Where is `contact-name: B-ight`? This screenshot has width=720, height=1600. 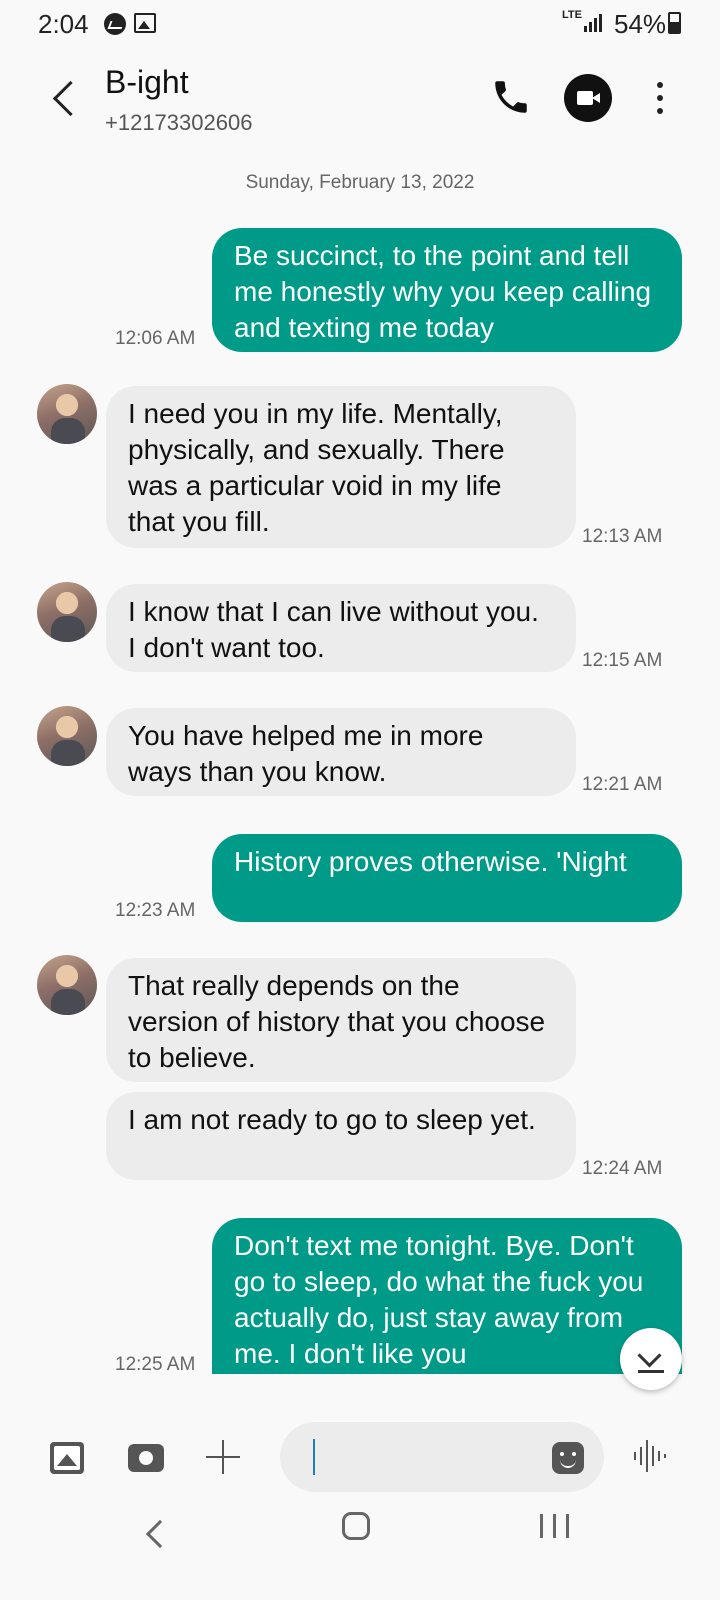
contact-name: B-ight is located at coordinates (147, 82).